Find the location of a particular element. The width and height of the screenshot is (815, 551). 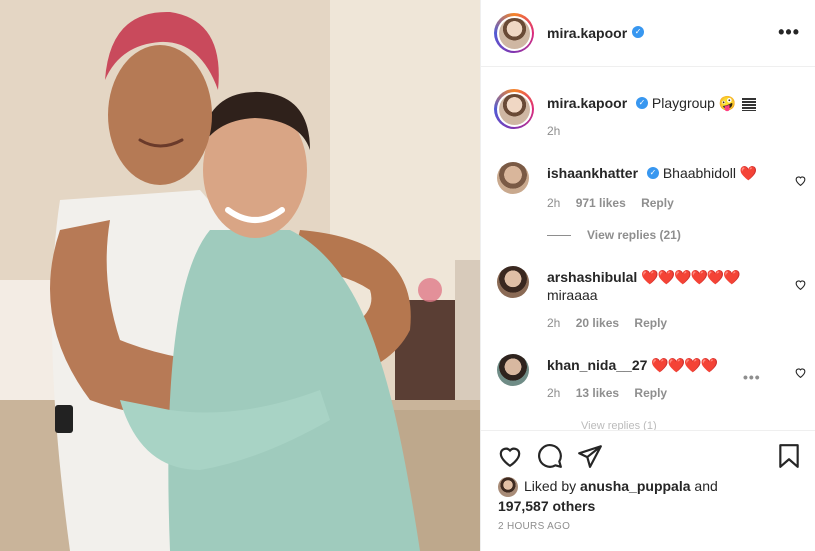

view-replies-faded: View replies (1) is located at coordinates (619, 425).